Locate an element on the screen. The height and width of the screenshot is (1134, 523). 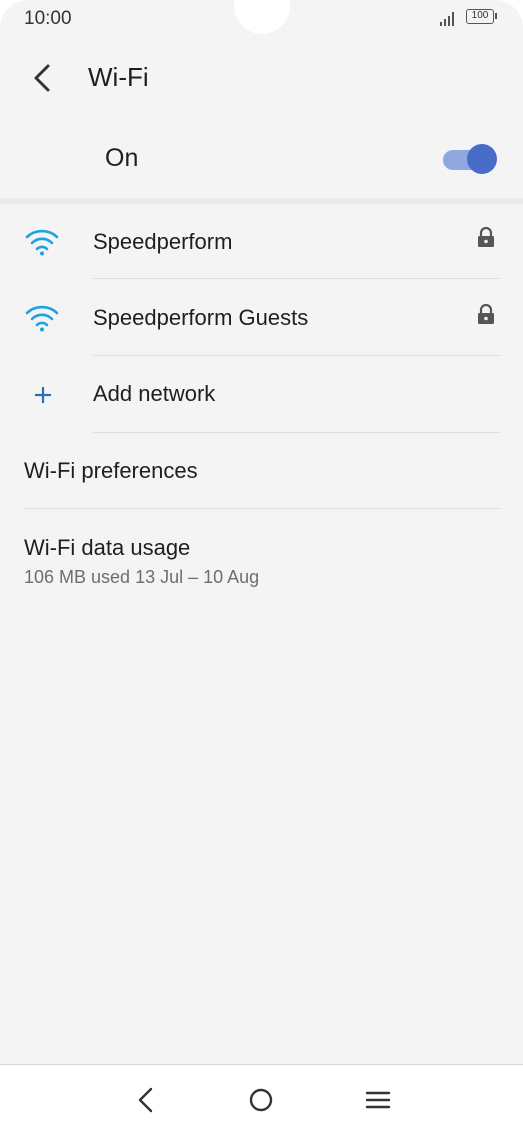
status-bar: 10:00 100 is located at coordinates (261, 18).